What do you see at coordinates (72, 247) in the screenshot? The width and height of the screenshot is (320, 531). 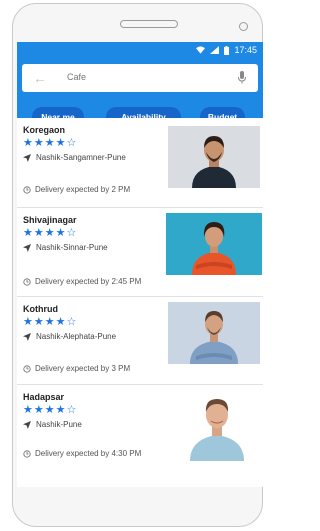 I see `route-text: Nashik-Sinnar-Pune` at bounding box center [72, 247].